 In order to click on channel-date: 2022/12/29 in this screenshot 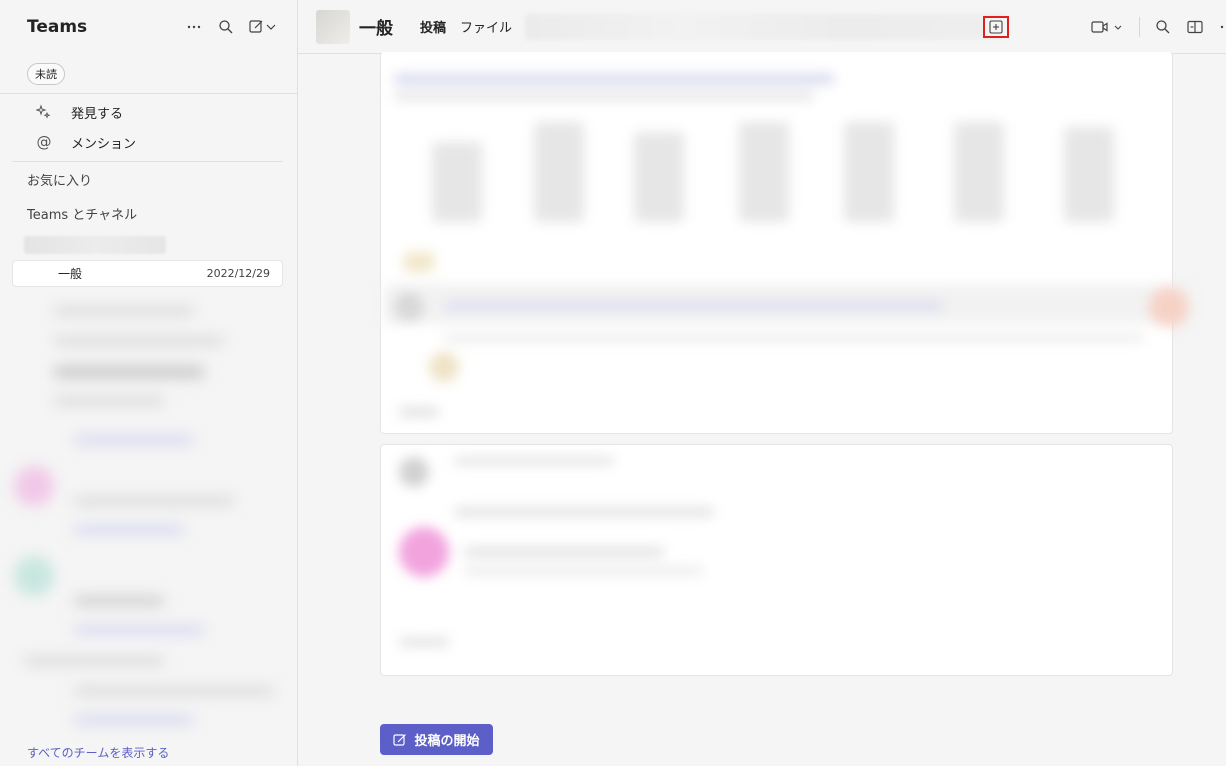, I will do `click(238, 273)`.